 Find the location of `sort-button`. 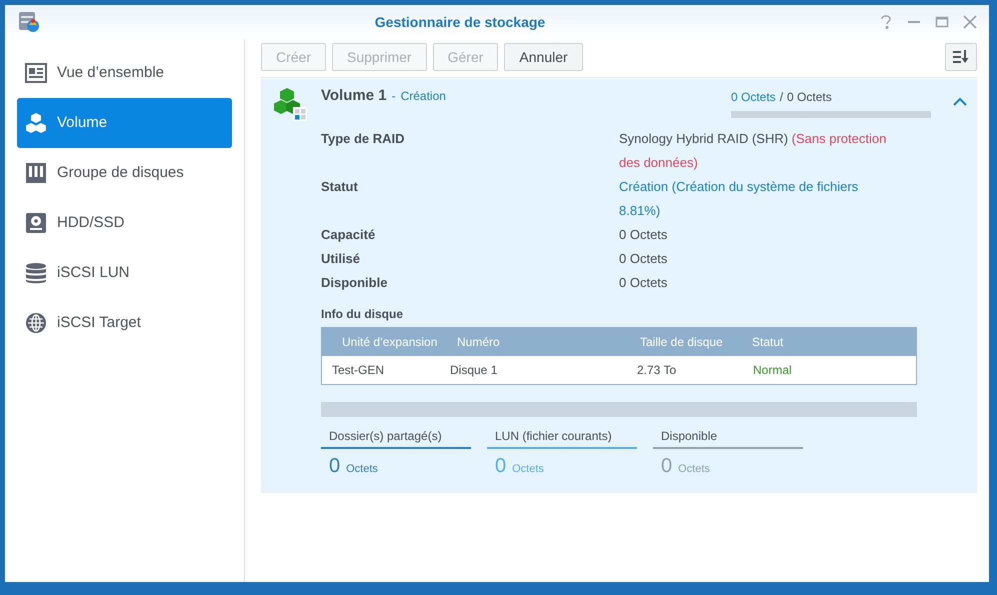

sort-button is located at coordinates (961, 57).